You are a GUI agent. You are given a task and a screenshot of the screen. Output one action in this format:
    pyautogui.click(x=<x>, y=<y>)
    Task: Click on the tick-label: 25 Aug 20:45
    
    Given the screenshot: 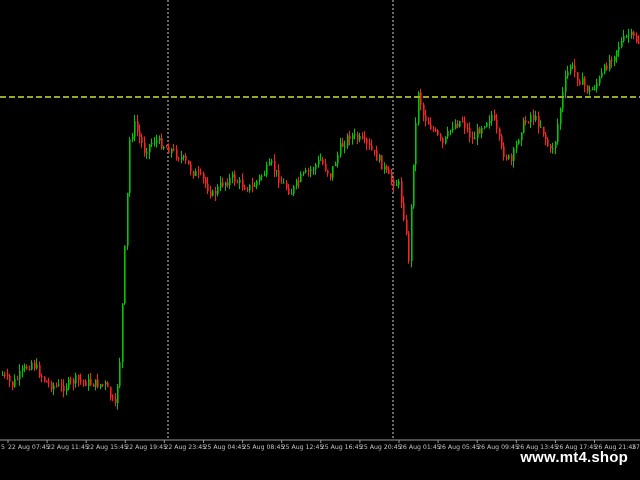 What is the action you would take?
    pyautogui.click(x=381, y=447)
    